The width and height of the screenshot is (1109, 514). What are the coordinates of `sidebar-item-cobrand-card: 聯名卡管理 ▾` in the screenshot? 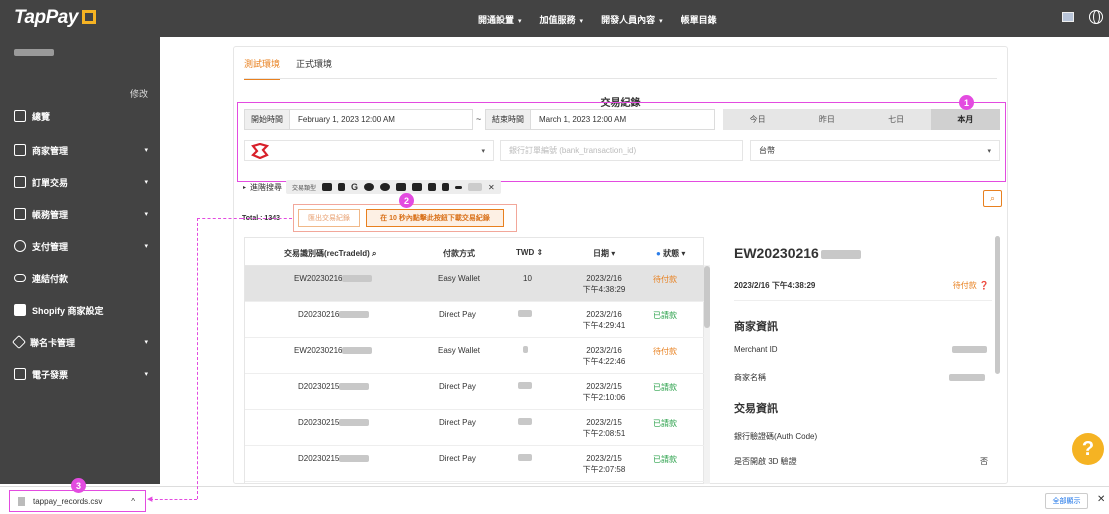 It's located at (85, 342).